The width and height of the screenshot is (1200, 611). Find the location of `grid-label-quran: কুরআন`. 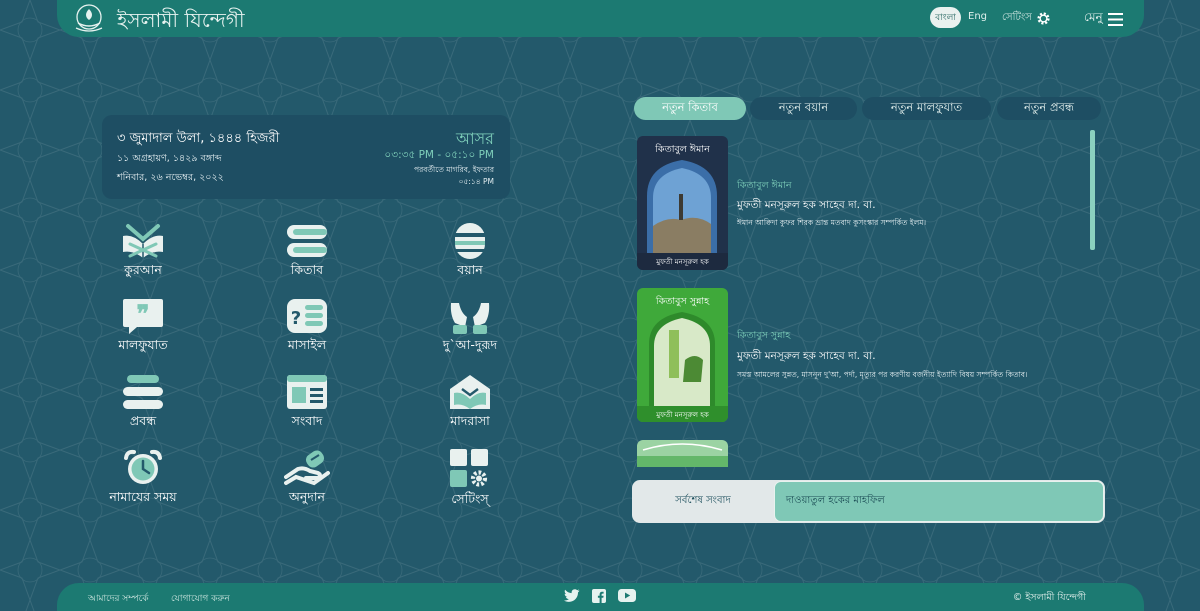

grid-label-quran: কুরআন is located at coordinates (143, 269).